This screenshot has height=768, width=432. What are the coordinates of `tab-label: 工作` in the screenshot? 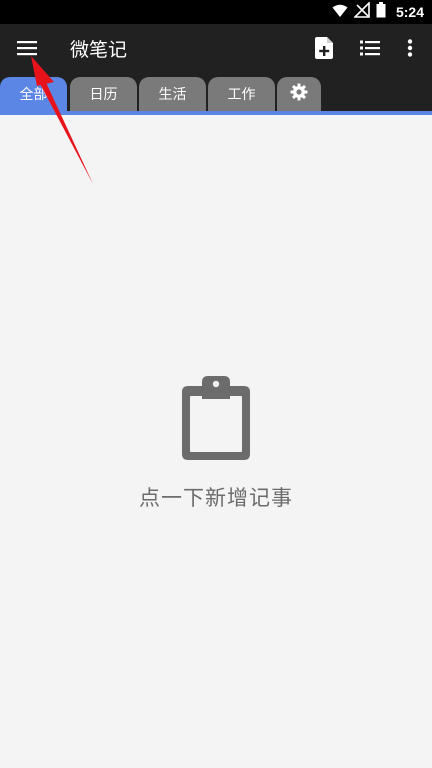 It's located at (241, 95).